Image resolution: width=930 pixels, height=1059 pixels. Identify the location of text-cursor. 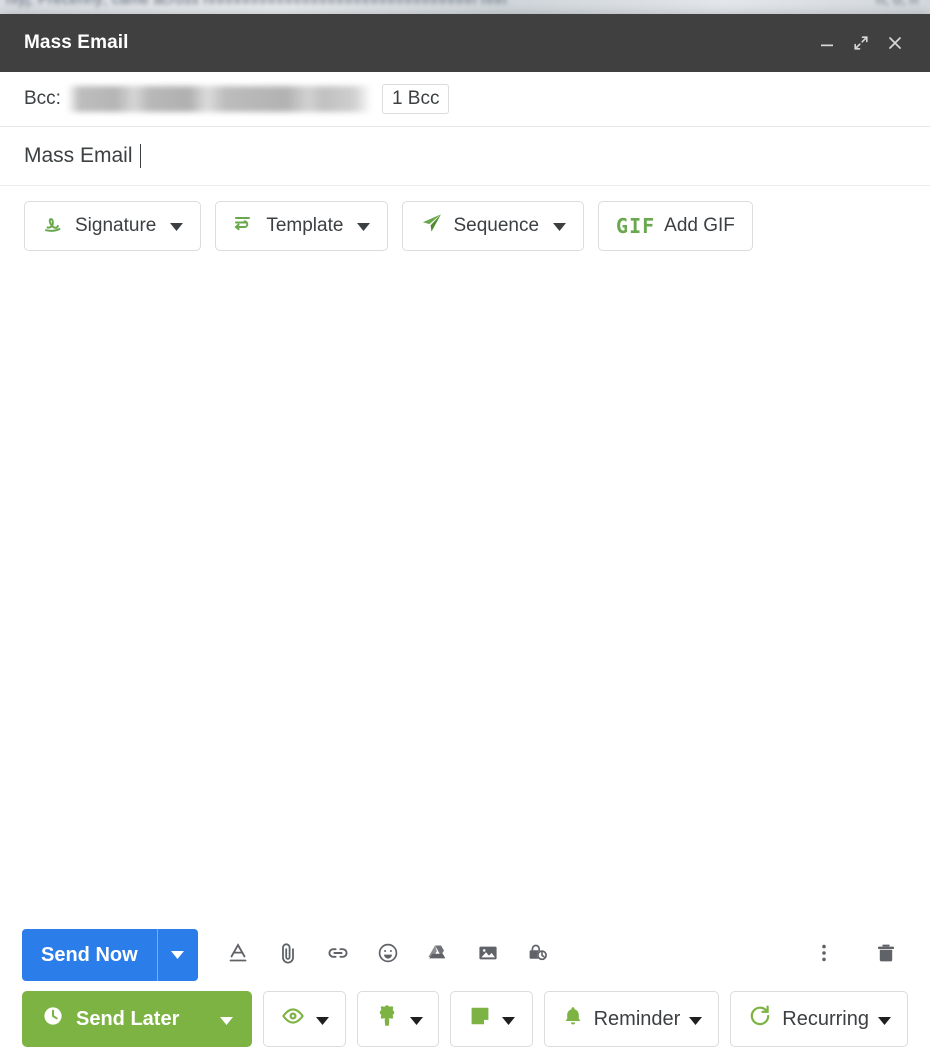
(140, 156).